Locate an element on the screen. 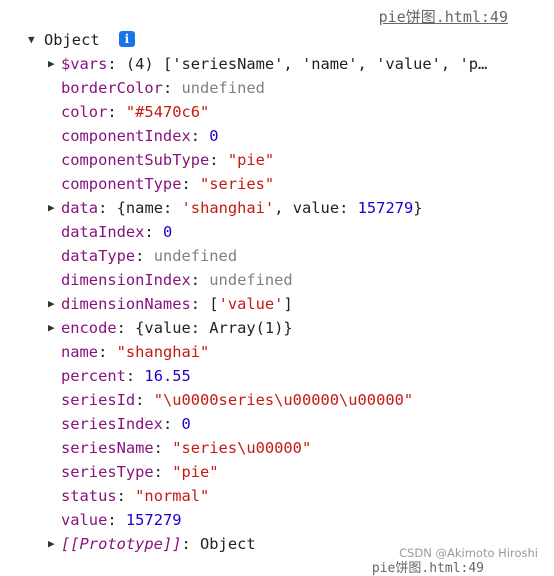 This screenshot has width=554, height=576. prop-key: seriesType is located at coordinates (107, 472).